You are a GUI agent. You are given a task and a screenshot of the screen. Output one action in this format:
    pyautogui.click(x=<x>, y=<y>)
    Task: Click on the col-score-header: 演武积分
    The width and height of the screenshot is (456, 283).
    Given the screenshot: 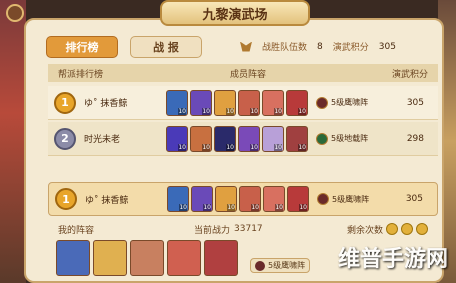 What is the action you would take?
    pyautogui.click(x=409, y=74)
    